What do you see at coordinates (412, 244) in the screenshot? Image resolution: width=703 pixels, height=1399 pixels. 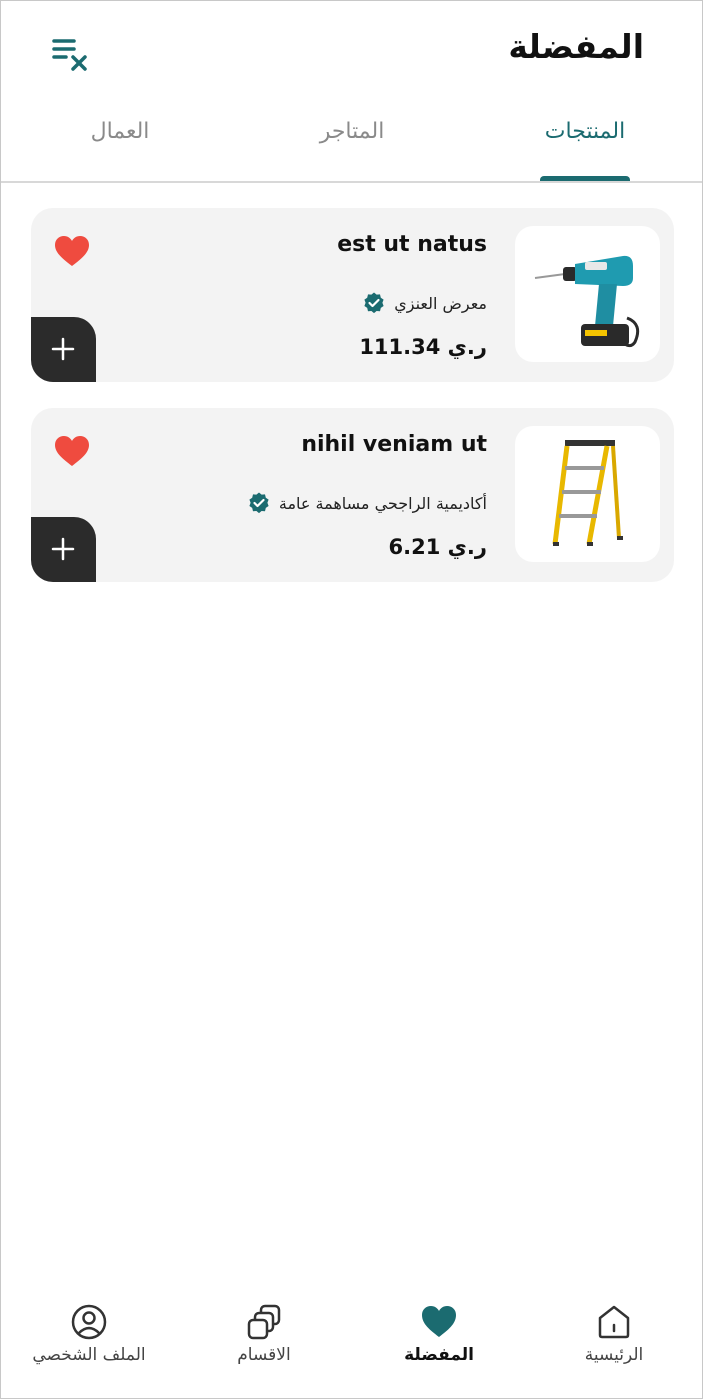 I see `product-name: est ut natus` at bounding box center [412, 244].